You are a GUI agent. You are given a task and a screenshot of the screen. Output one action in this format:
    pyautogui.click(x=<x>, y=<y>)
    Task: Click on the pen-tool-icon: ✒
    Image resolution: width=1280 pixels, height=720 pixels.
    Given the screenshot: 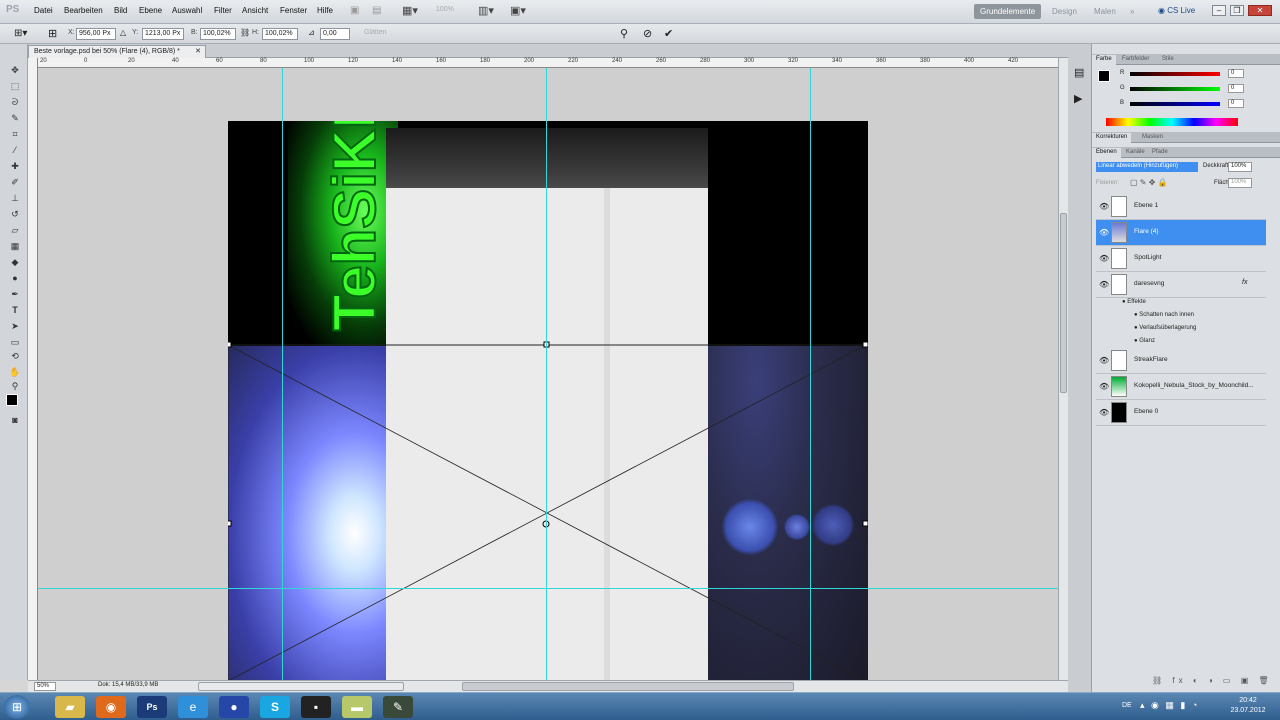 What is the action you would take?
    pyautogui.click(x=15, y=294)
    